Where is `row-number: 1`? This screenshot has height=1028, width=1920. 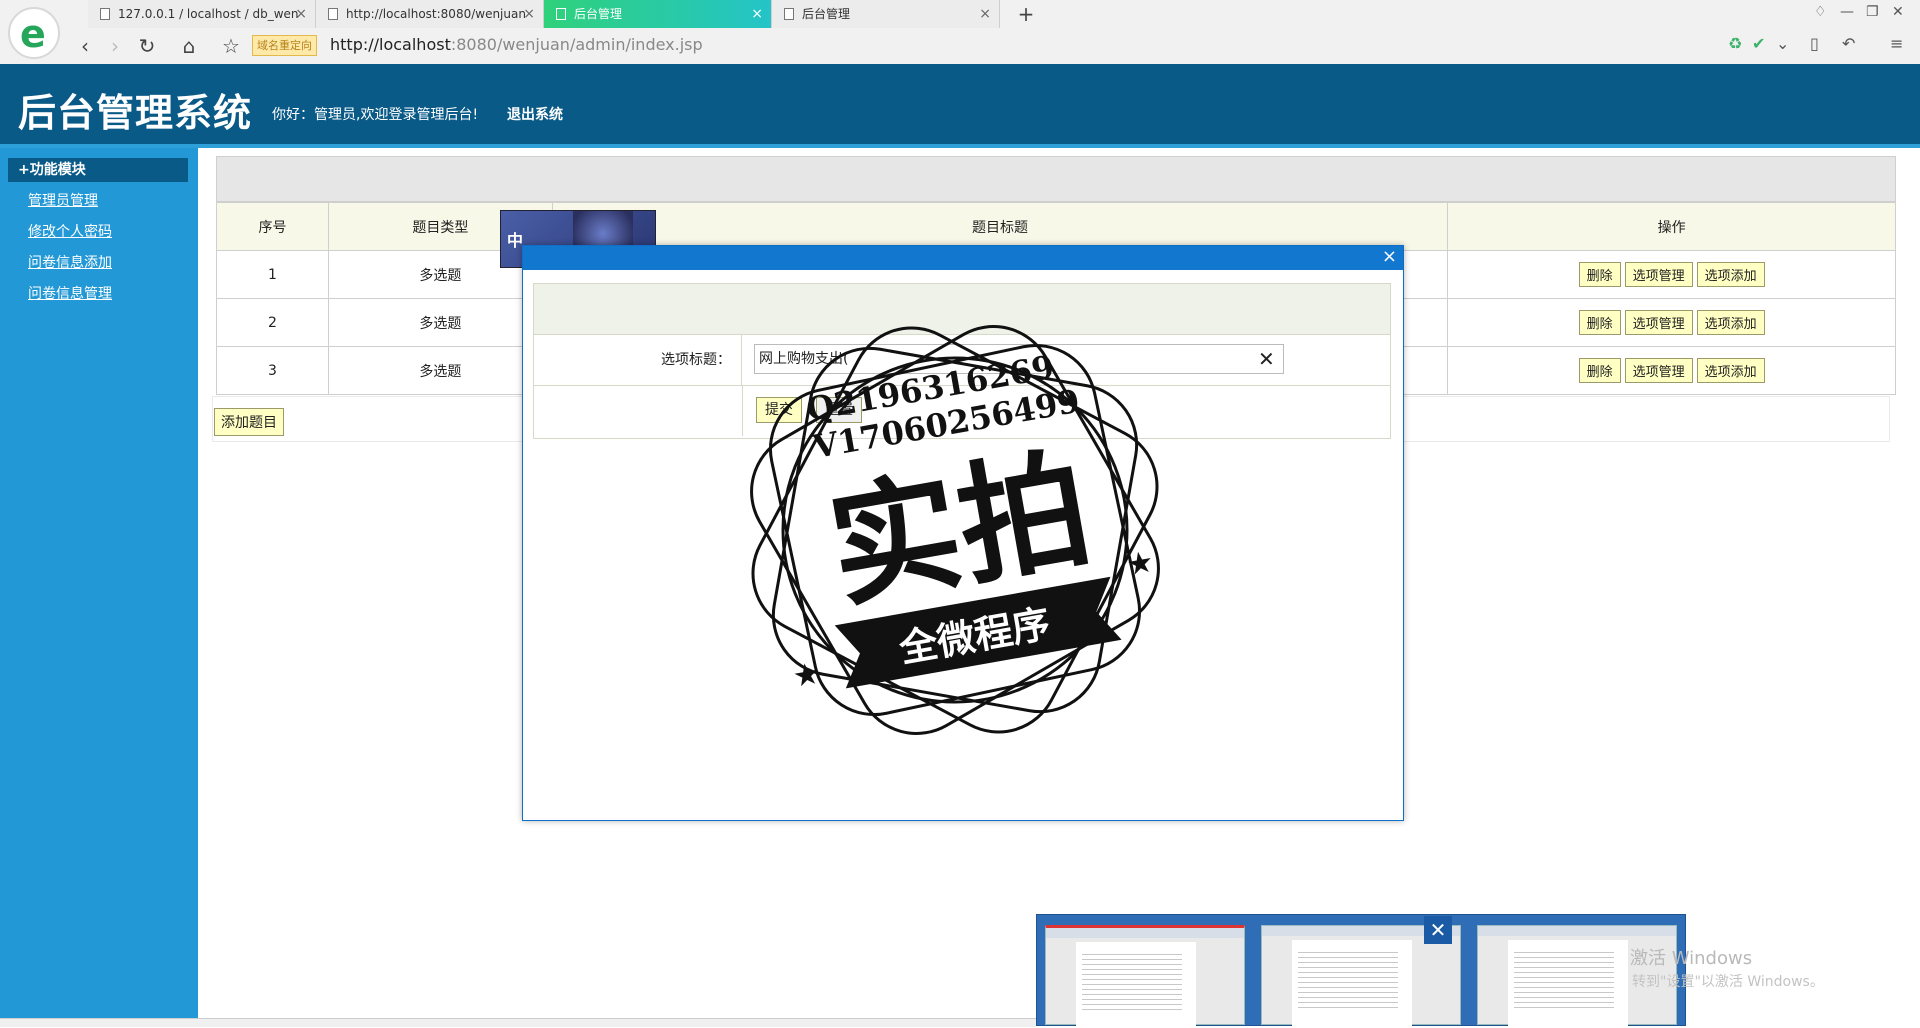
row-number: 1 is located at coordinates (272, 274).